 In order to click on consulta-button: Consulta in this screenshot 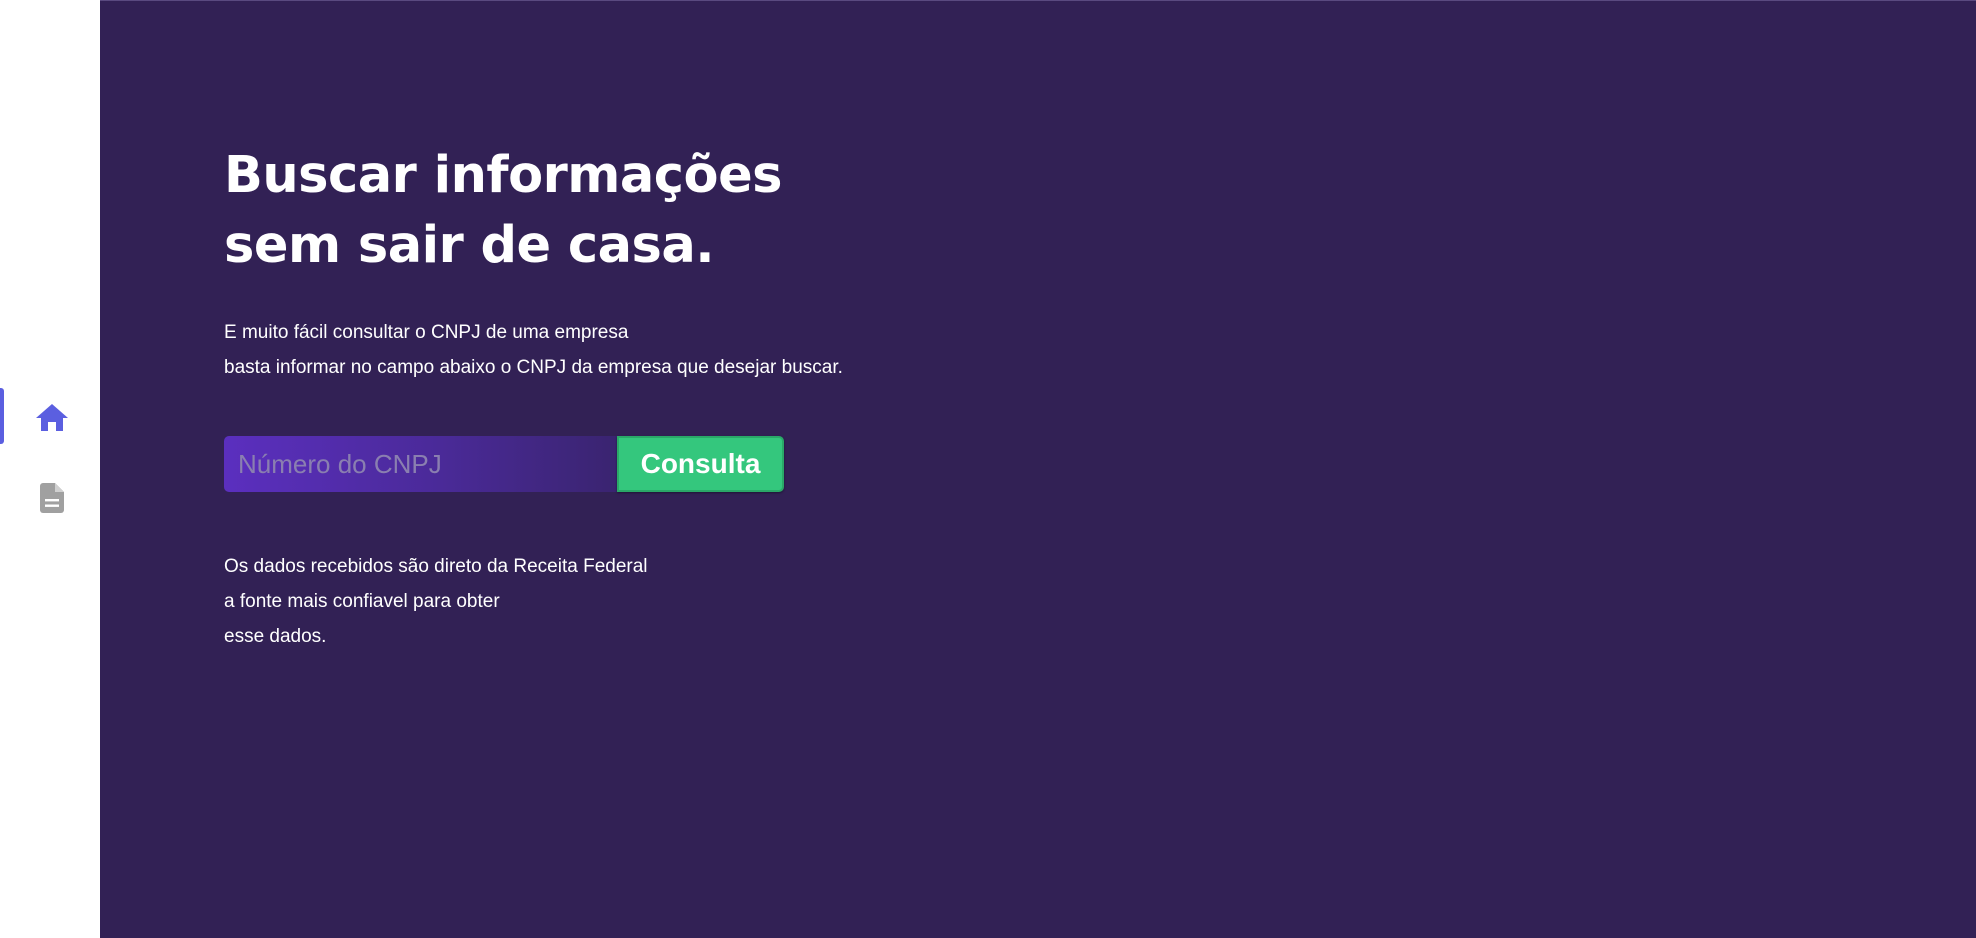, I will do `click(700, 464)`.